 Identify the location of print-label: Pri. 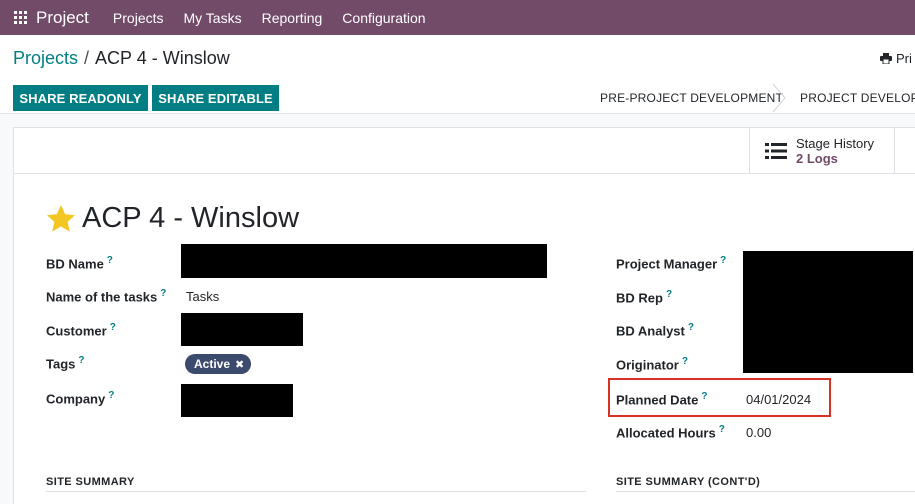
(904, 58).